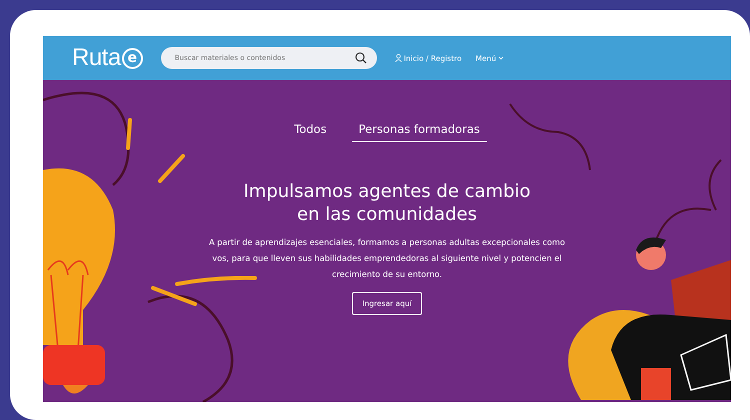 The image size is (750, 420). I want to click on hero-headline: Impulsamos agentes de cambio en las comunidades, so click(387, 203).